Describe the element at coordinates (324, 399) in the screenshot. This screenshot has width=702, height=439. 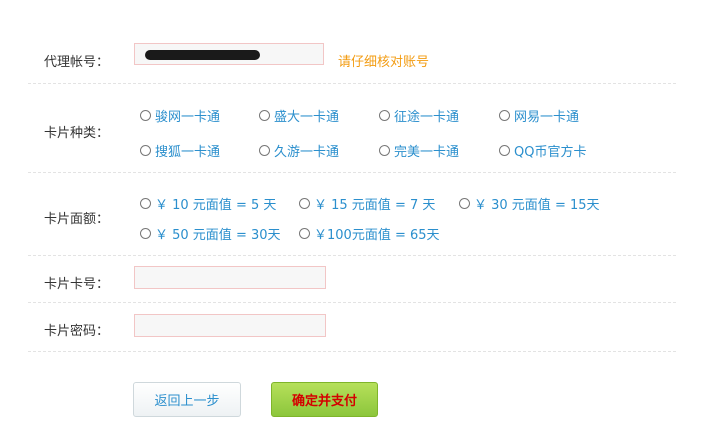
I see `confirm-pay-button: 确定并支付` at that location.